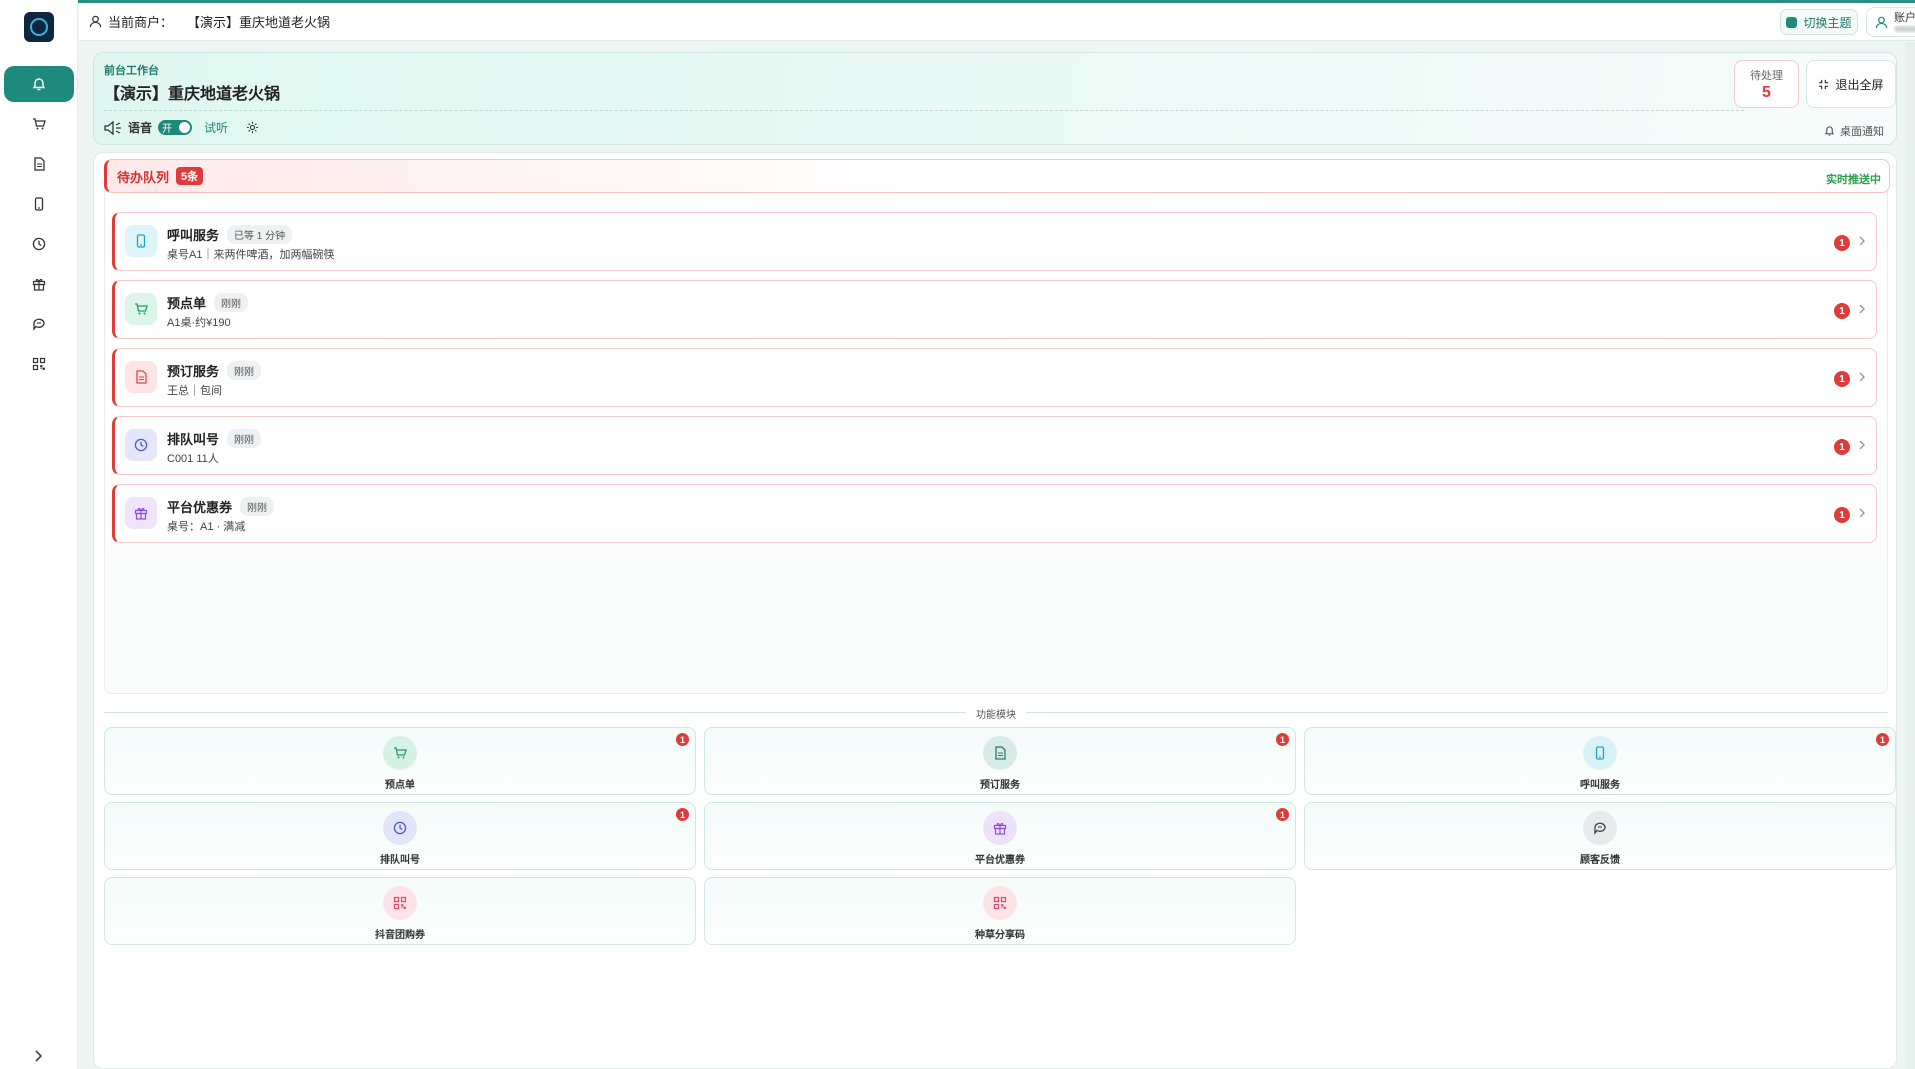 The width and height of the screenshot is (1915, 1069). I want to click on sidebar-item-gift, so click(39, 284).